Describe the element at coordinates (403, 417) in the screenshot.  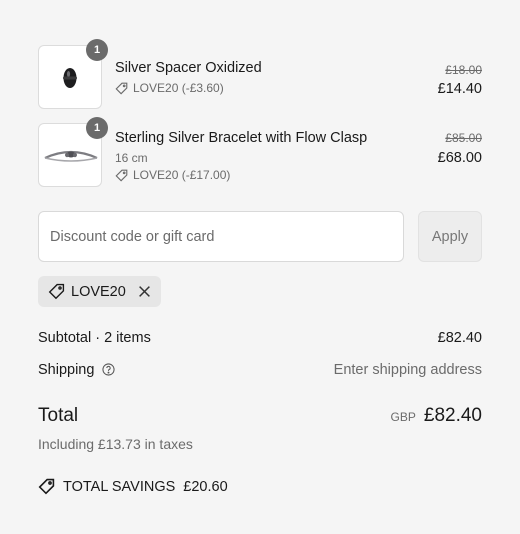
I see `currency-code: GBP` at that location.